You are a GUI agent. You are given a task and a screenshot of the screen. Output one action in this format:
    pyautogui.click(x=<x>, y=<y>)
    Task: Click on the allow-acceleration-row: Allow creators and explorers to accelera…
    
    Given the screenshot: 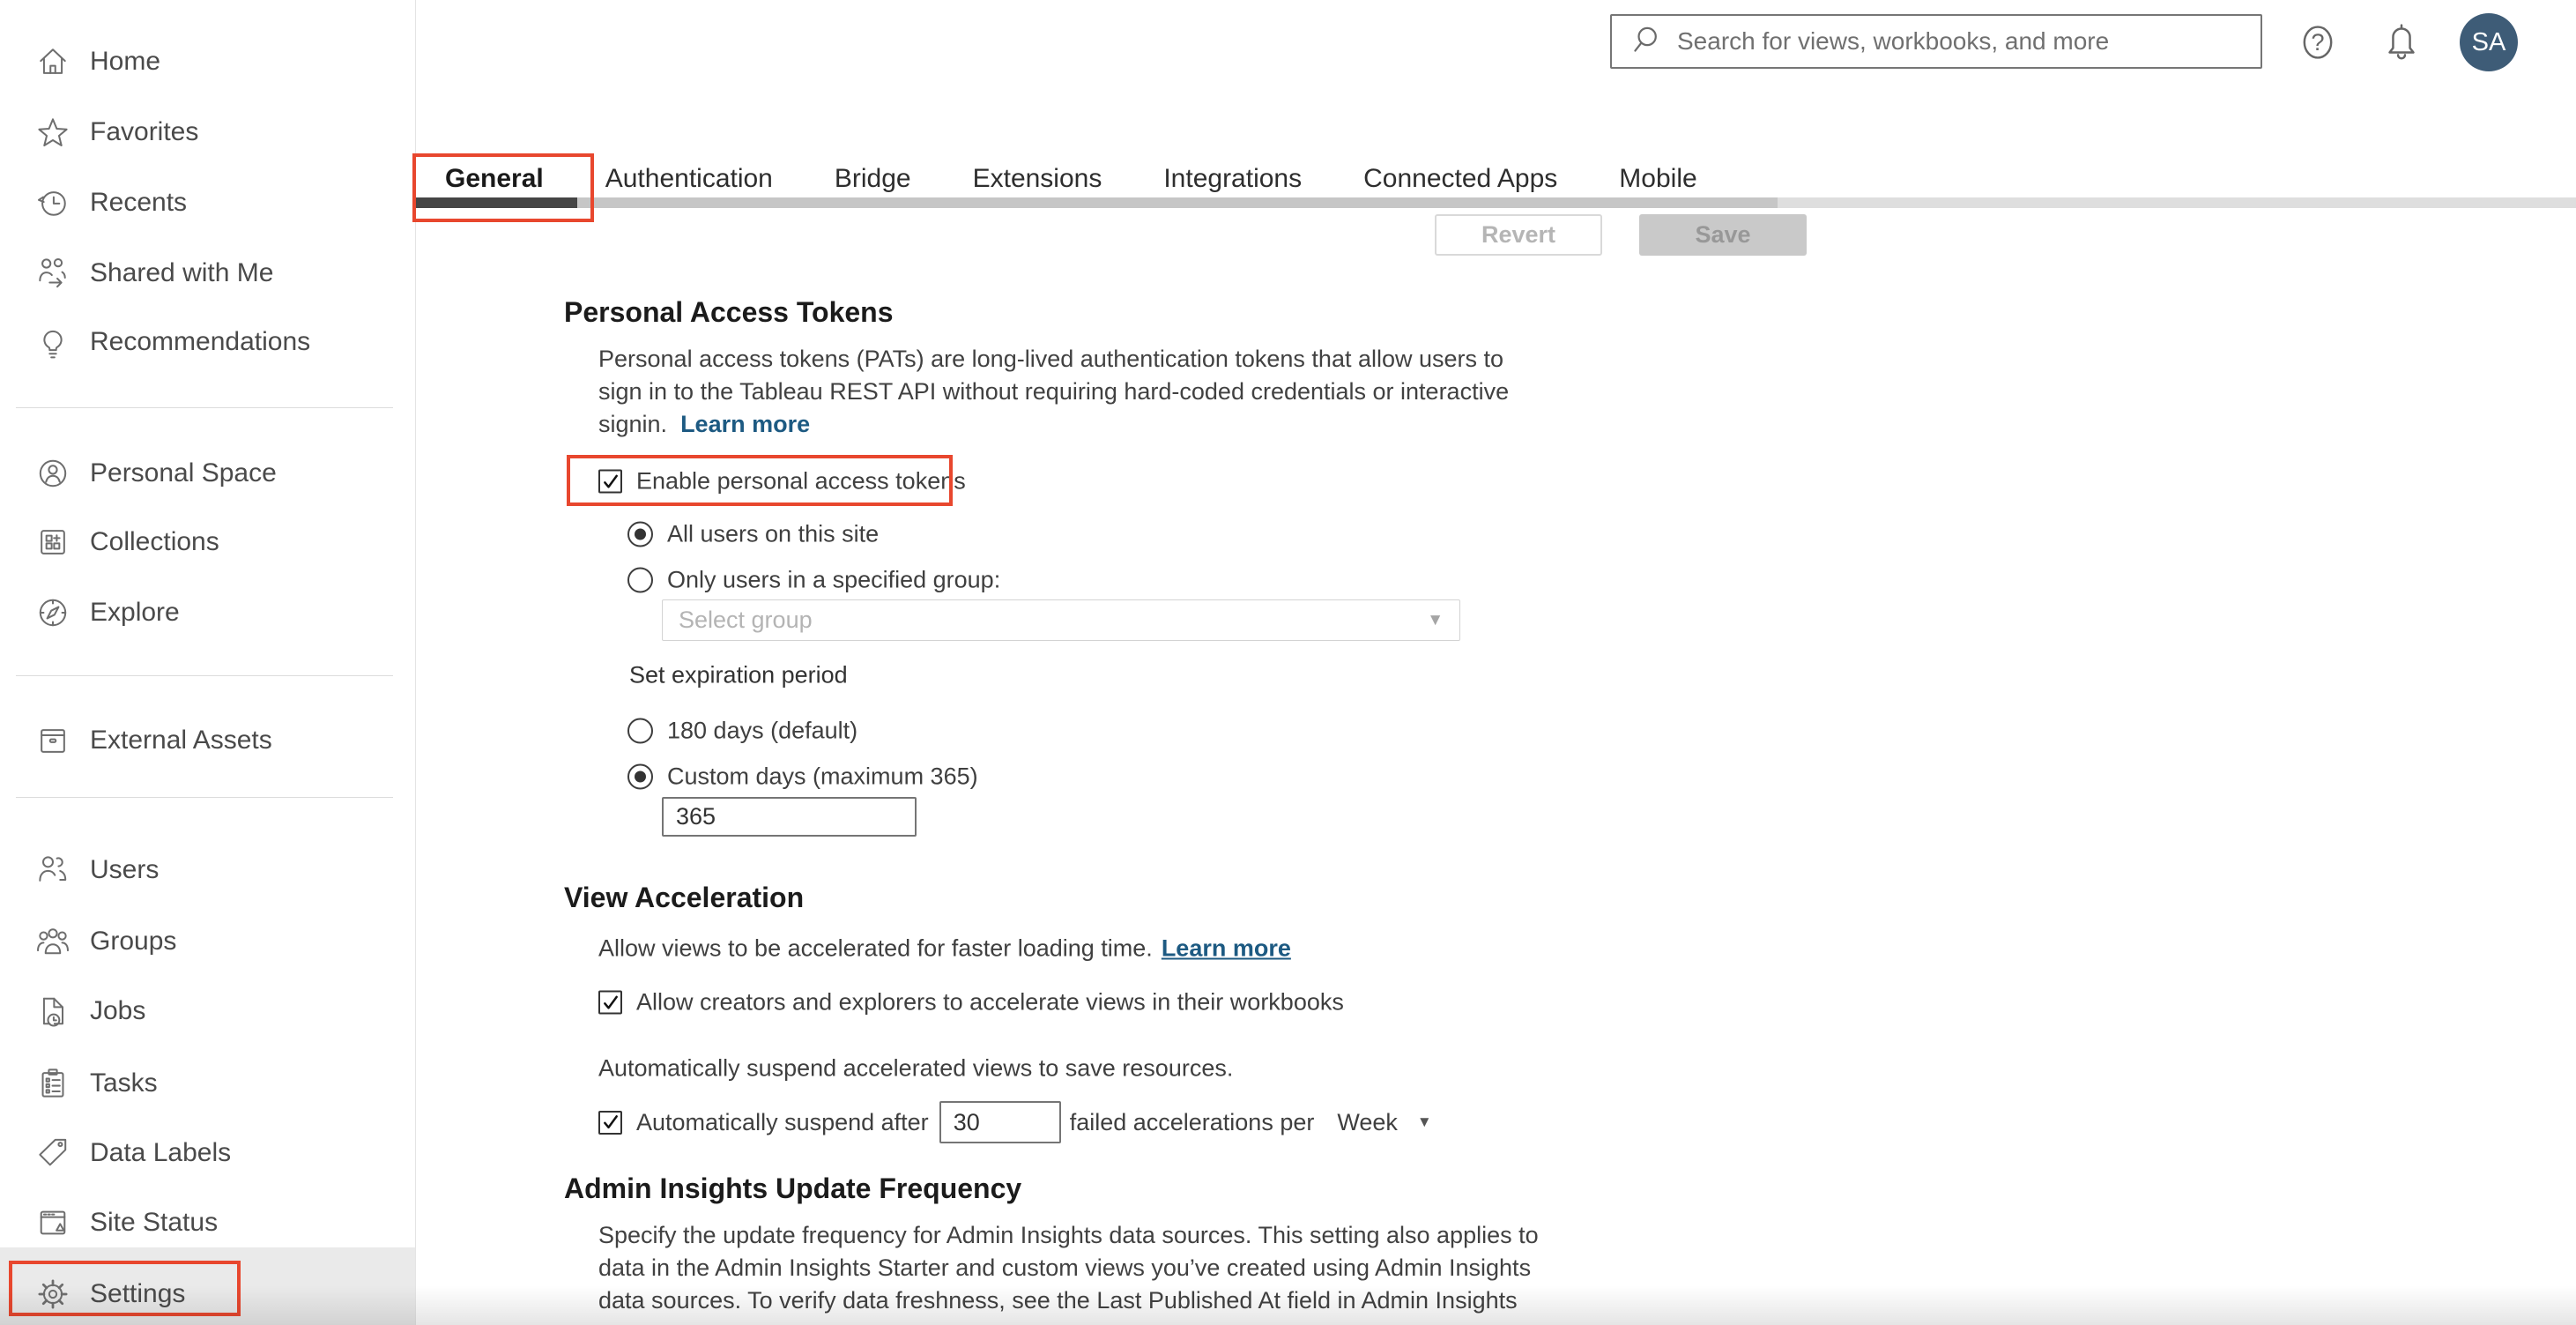 What is the action you would take?
    pyautogui.click(x=971, y=1002)
    